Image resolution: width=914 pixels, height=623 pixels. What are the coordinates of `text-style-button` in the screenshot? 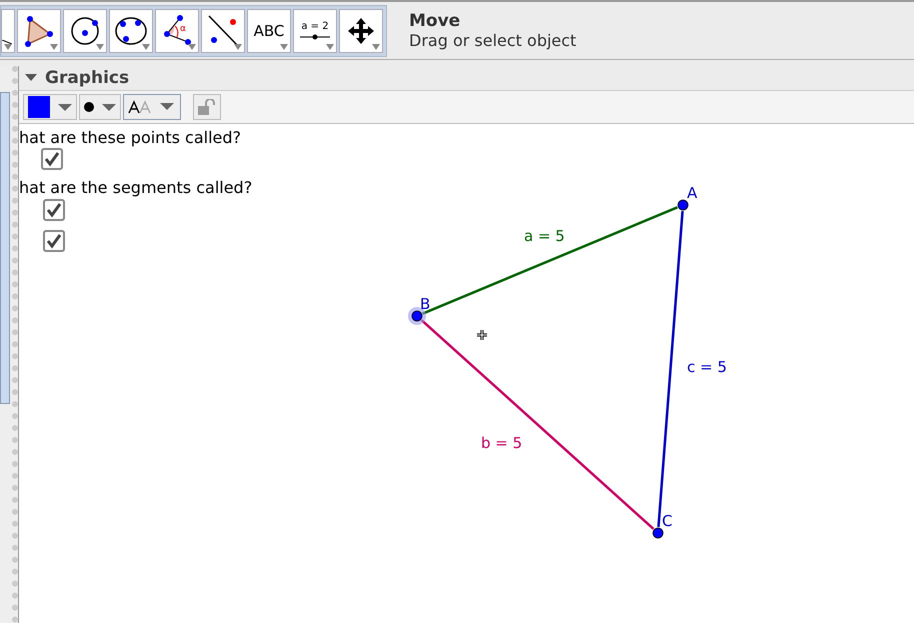 It's located at (152, 107).